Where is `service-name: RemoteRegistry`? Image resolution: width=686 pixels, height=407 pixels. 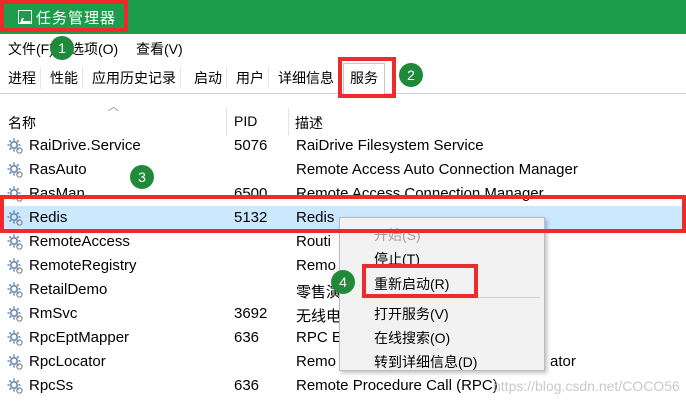
service-name: RemoteRegistry is located at coordinates (83, 265).